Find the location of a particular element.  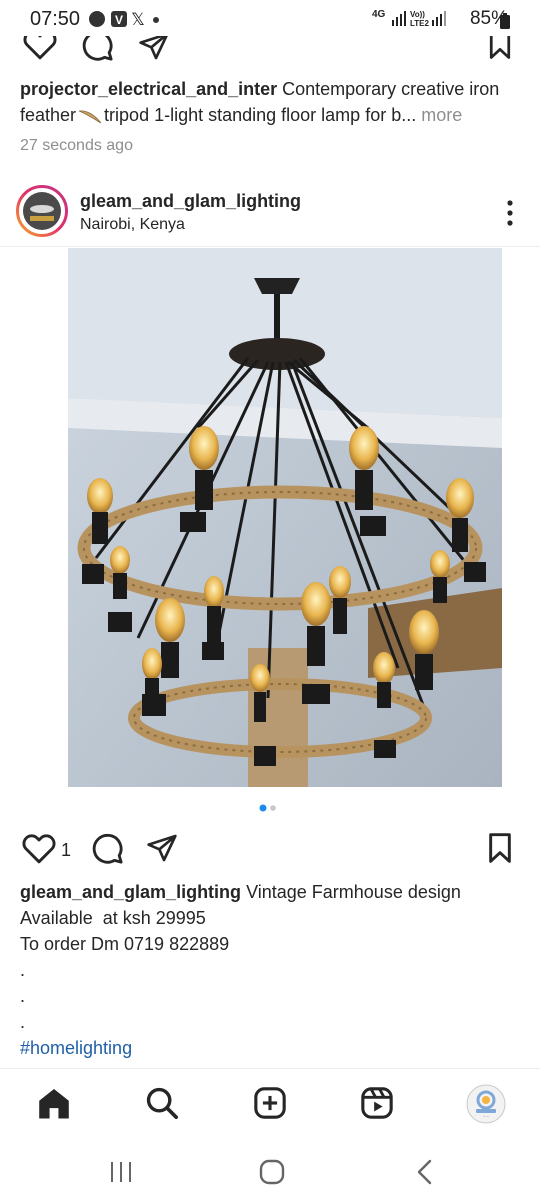

home-button is located at coordinates (272, 1172).